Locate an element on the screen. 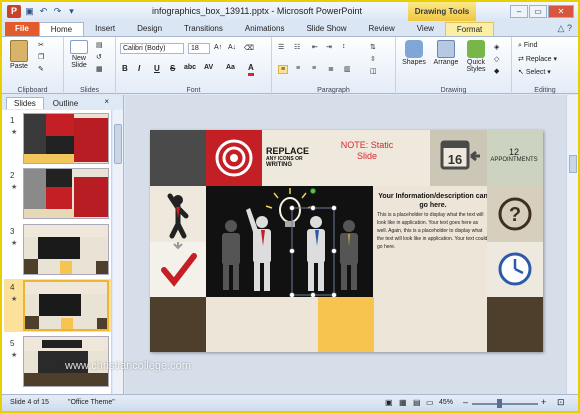  font-family-select: Calibri (Body) is located at coordinates (152, 48).